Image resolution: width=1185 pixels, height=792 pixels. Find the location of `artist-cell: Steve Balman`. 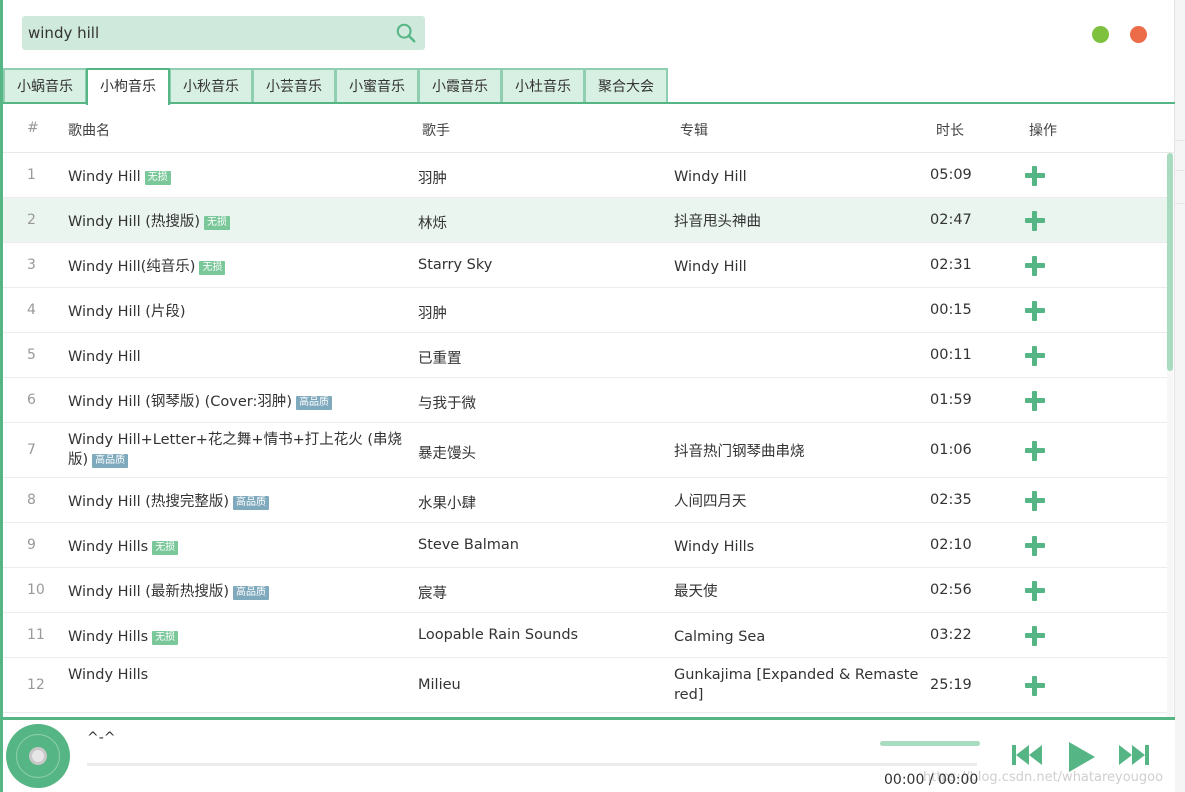

artist-cell: Steve Balman is located at coordinates (468, 545).